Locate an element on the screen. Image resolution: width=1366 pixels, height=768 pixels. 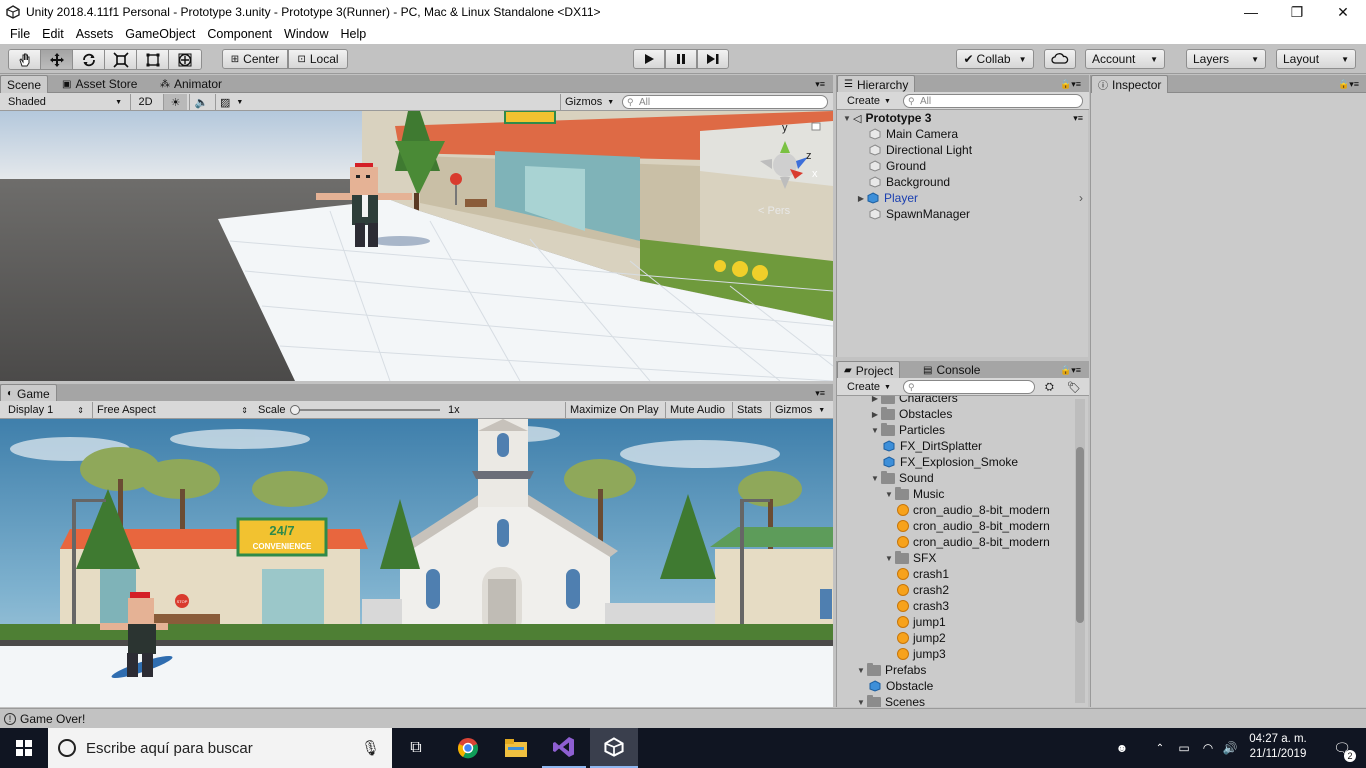
project-tree-item: ▼ Prefabs is located at coordinates (881, 670).